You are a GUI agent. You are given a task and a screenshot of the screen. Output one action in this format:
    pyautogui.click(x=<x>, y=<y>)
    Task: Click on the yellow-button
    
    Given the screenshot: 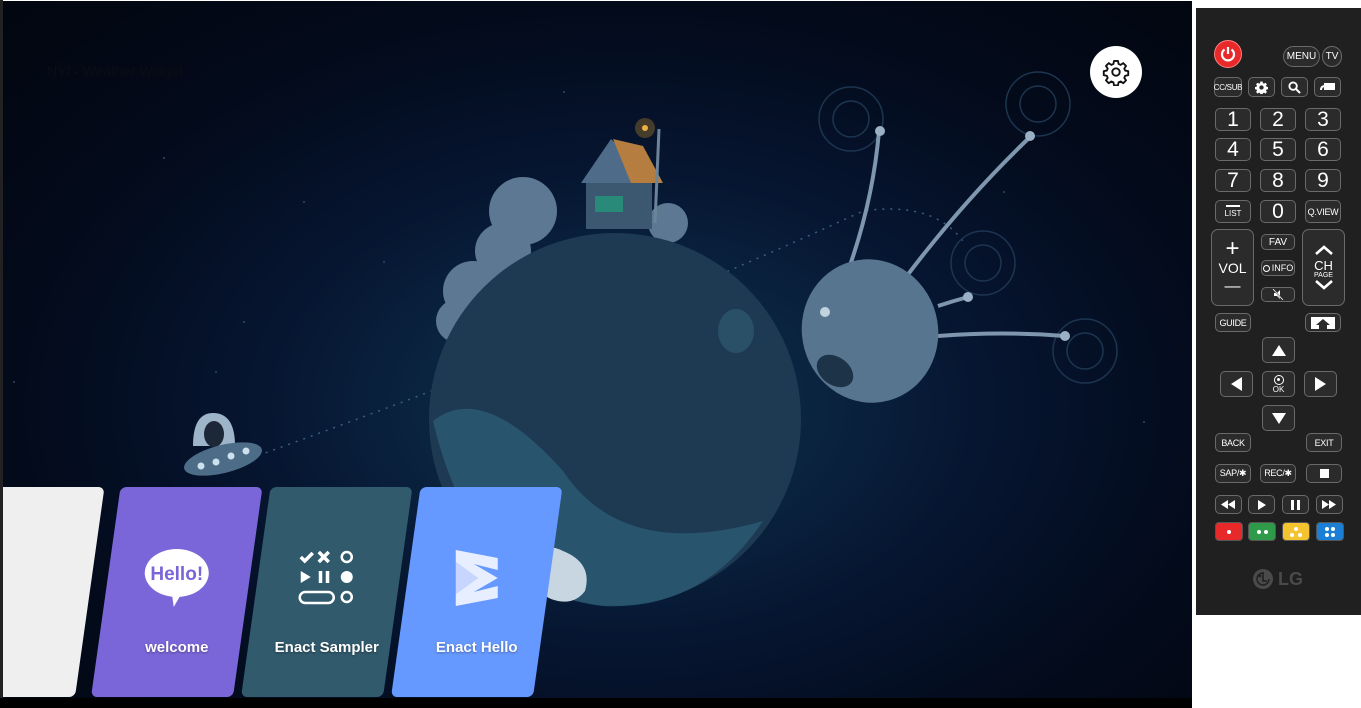 What is the action you would take?
    pyautogui.click(x=1296, y=531)
    